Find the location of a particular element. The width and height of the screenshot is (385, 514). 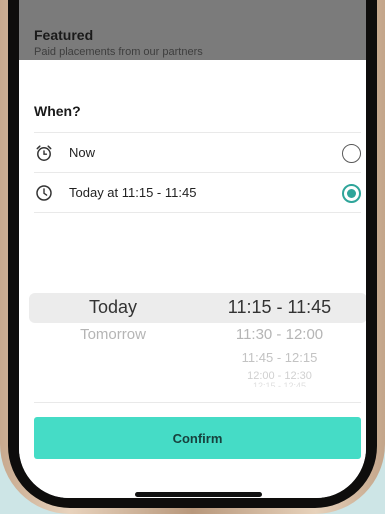

day-option: Today is located at coordinates (113, 307).